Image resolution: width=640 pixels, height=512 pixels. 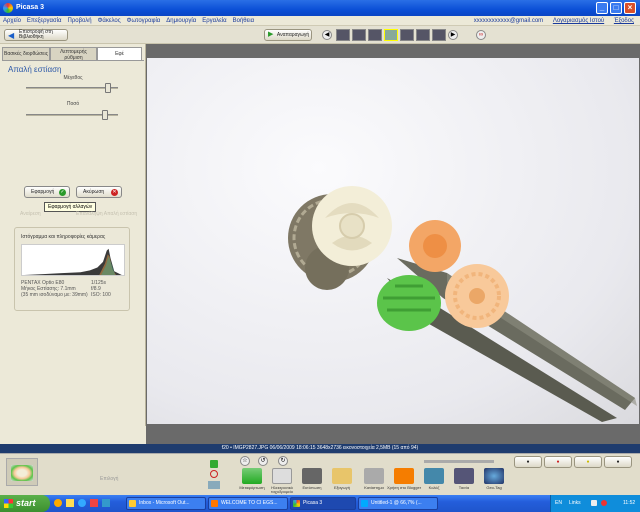 What do you see at coordinates (594, 503) in the screenshot?
I see `tray-network-icon` at bounding box center [594, 503].